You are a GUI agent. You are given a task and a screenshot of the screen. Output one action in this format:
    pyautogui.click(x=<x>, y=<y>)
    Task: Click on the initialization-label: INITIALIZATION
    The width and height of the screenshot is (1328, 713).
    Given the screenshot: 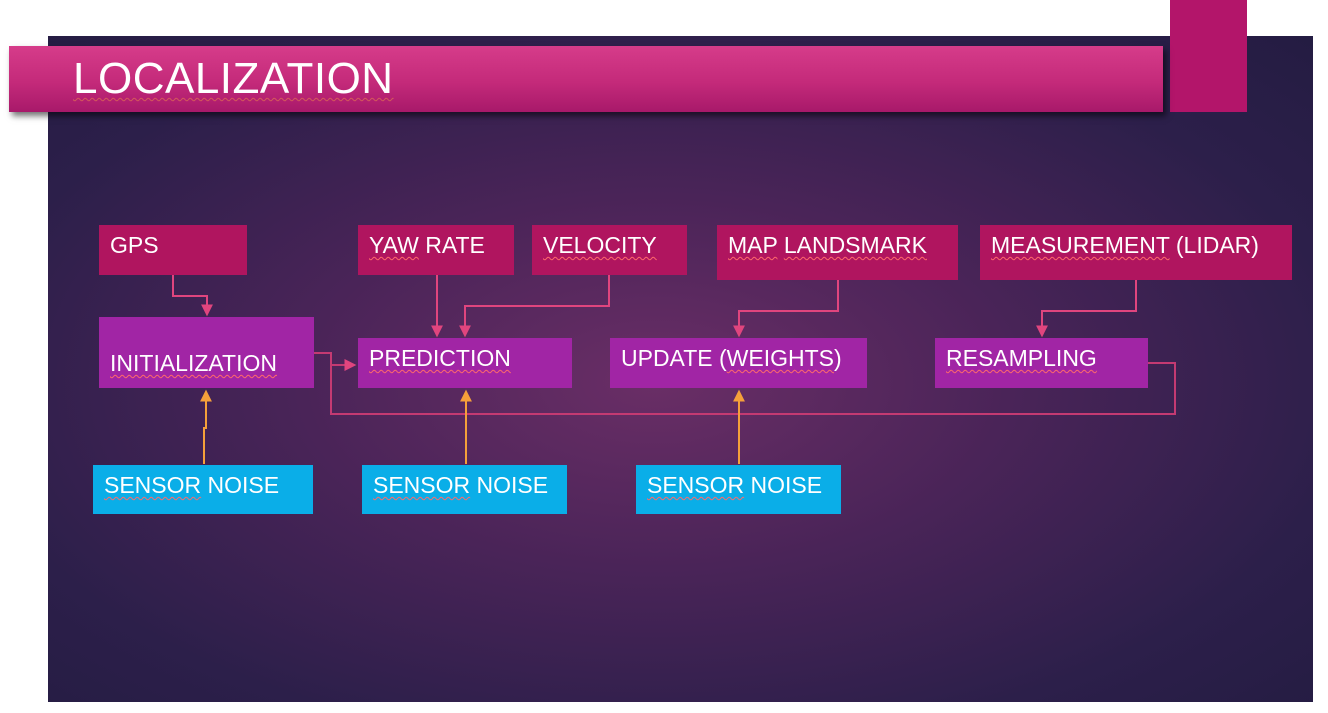 What is the action you would take?
    pyautogui.click(x=193, y=363)
    